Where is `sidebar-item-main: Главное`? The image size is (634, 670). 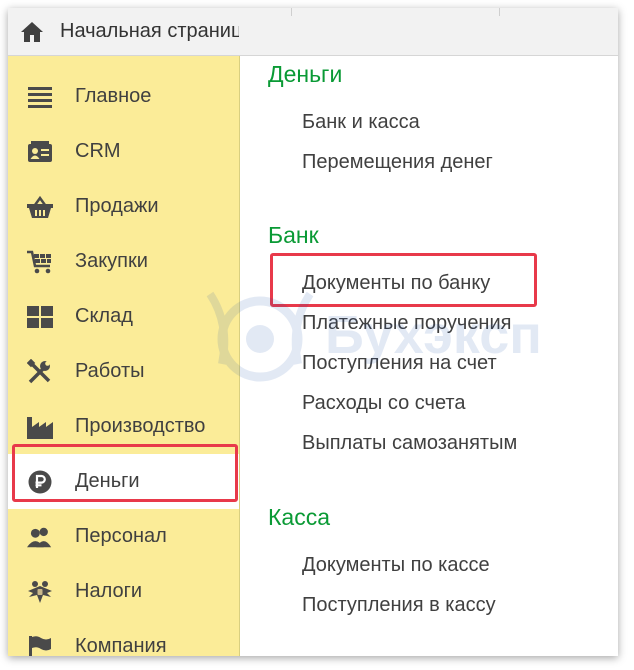
sidebar-item-main: Главное is located at coordinates (123, 96).